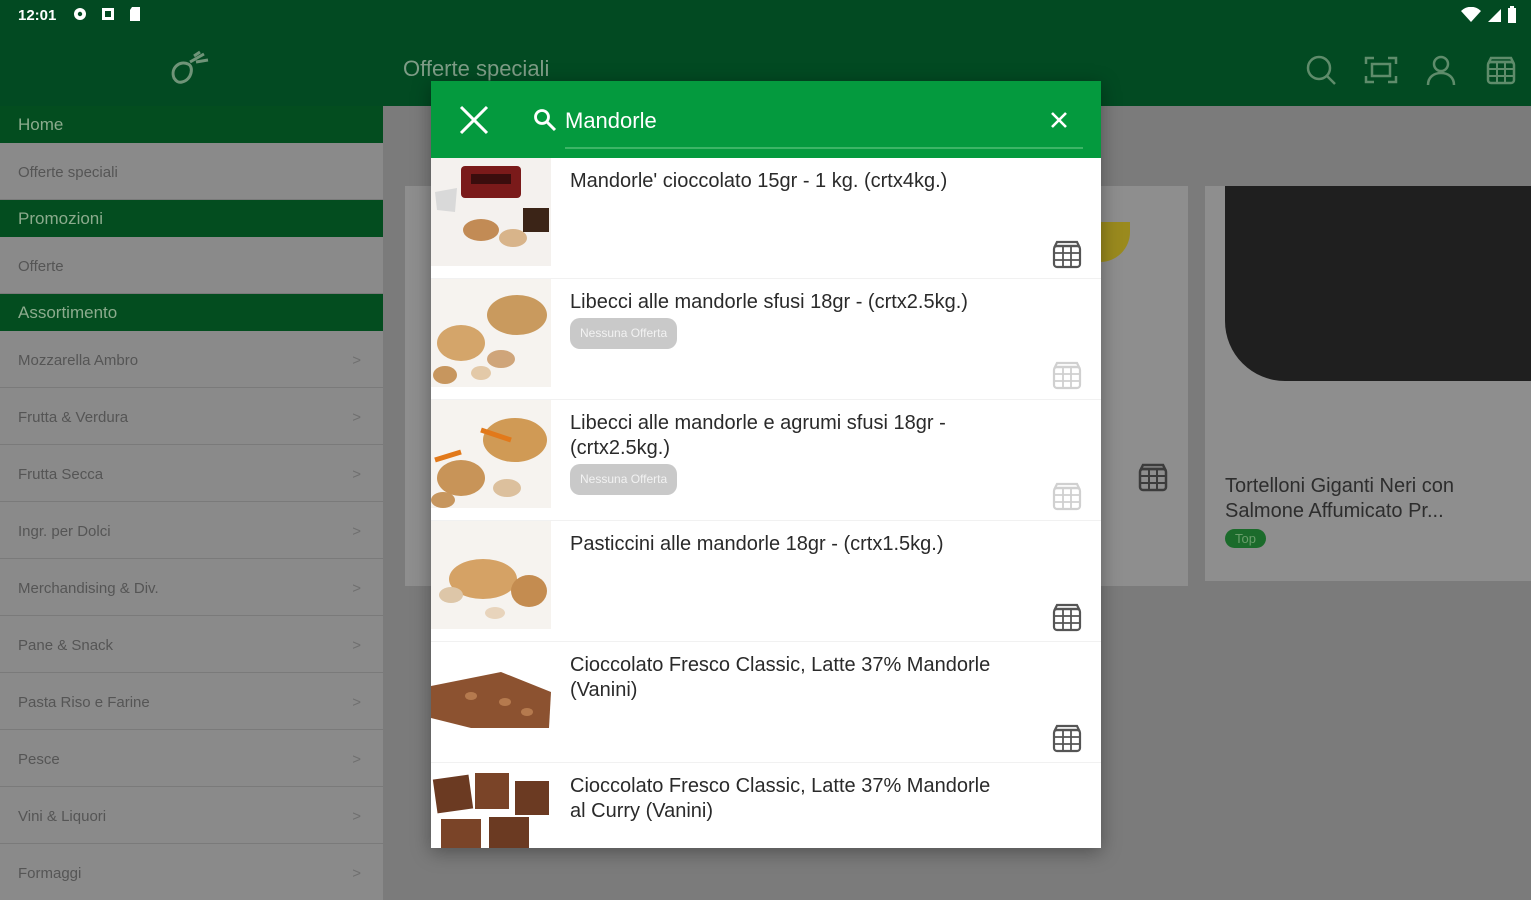 This screenshot has width=1531, height=900. Describe the element at coordinates (765, 16) in the screenshot. I see `status-bar: 12:01` at that location.